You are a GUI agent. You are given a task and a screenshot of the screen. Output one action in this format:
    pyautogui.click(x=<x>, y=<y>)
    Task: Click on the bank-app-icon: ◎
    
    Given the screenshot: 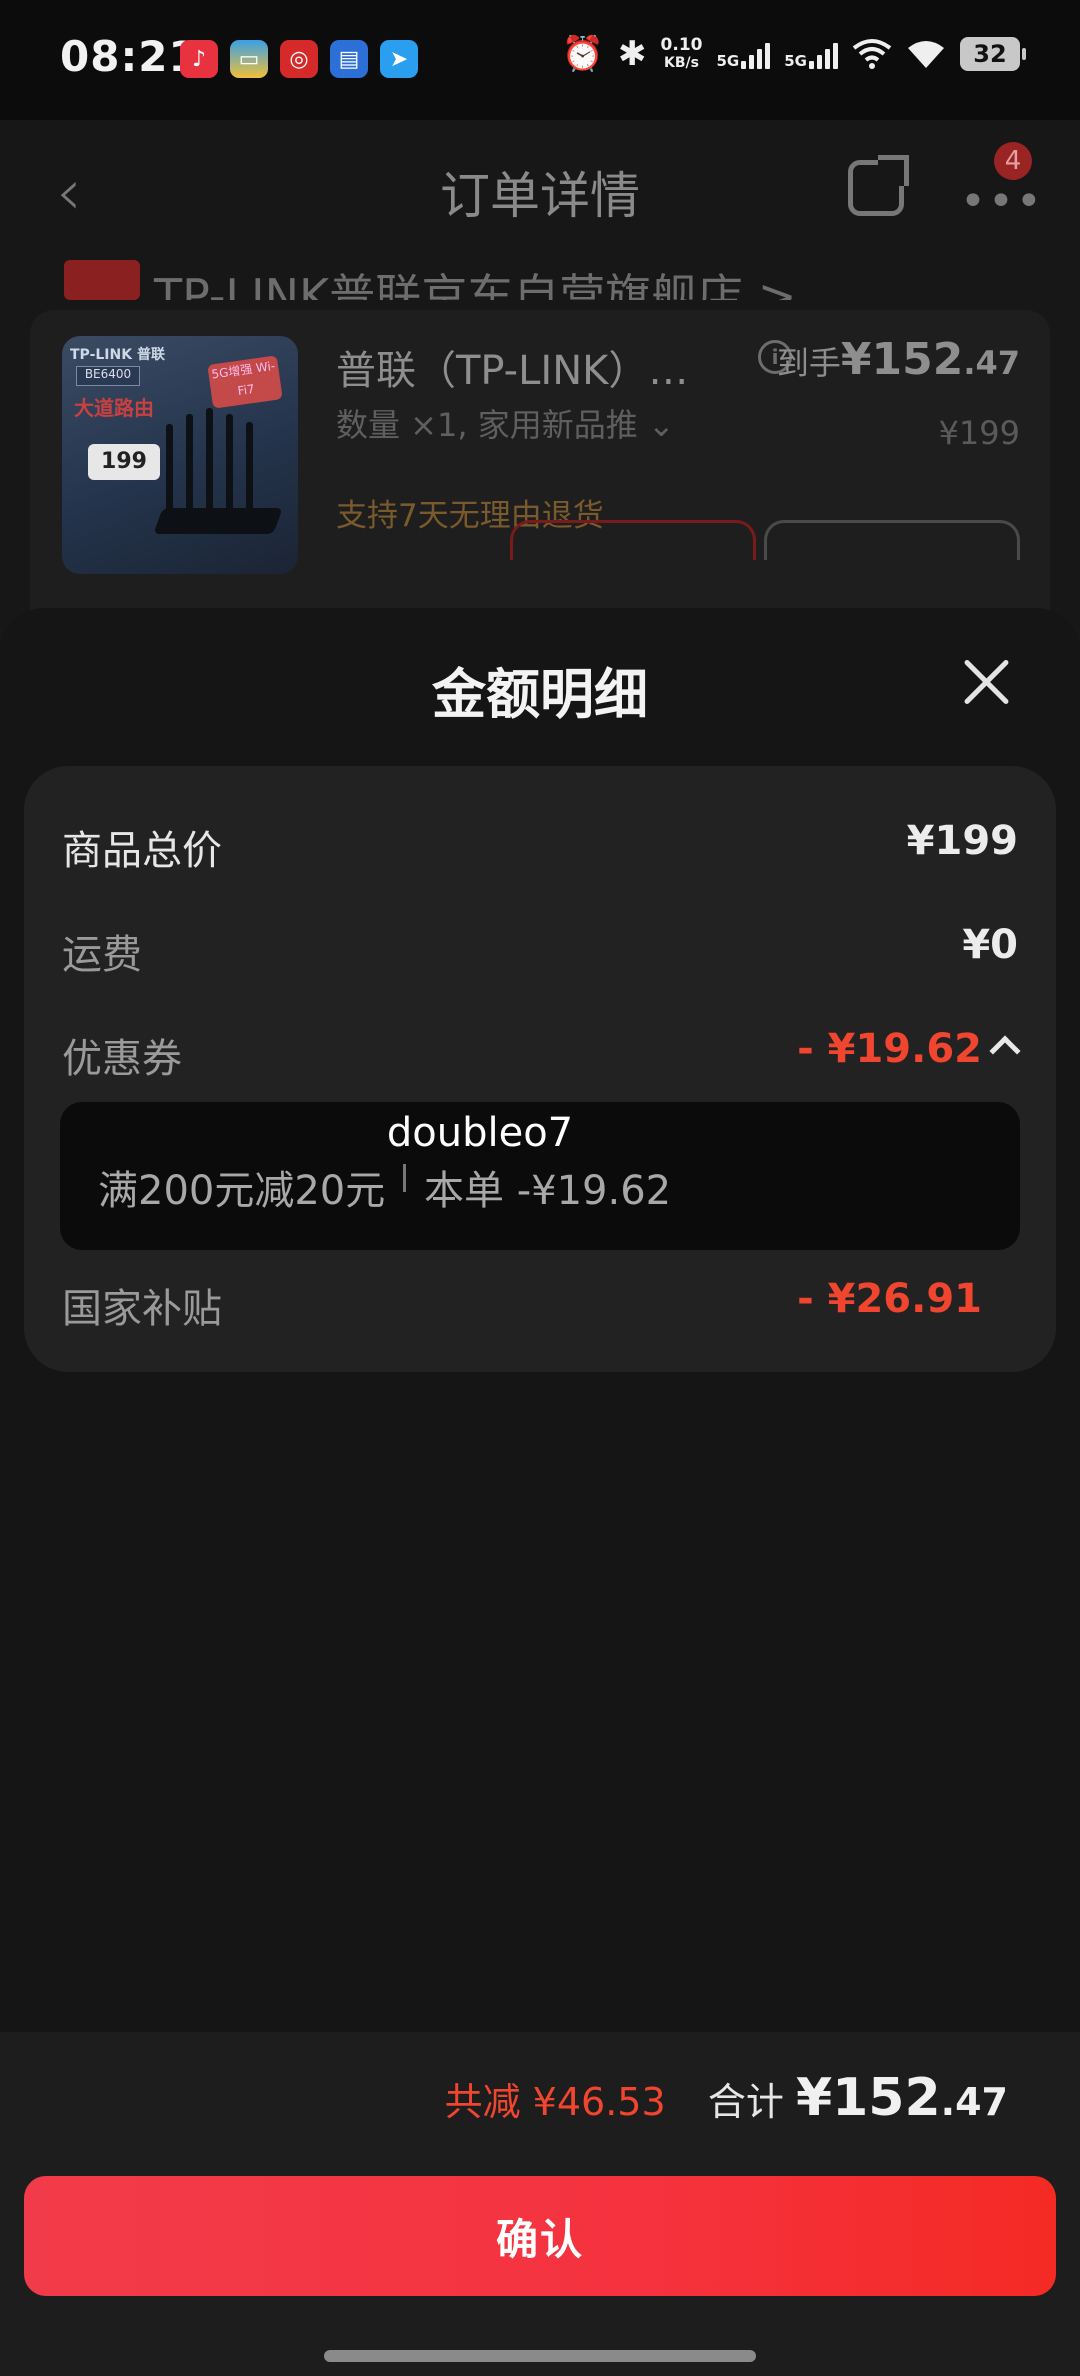 What is the action you would take?
    pyautogui.click(x=299, y=59)
    